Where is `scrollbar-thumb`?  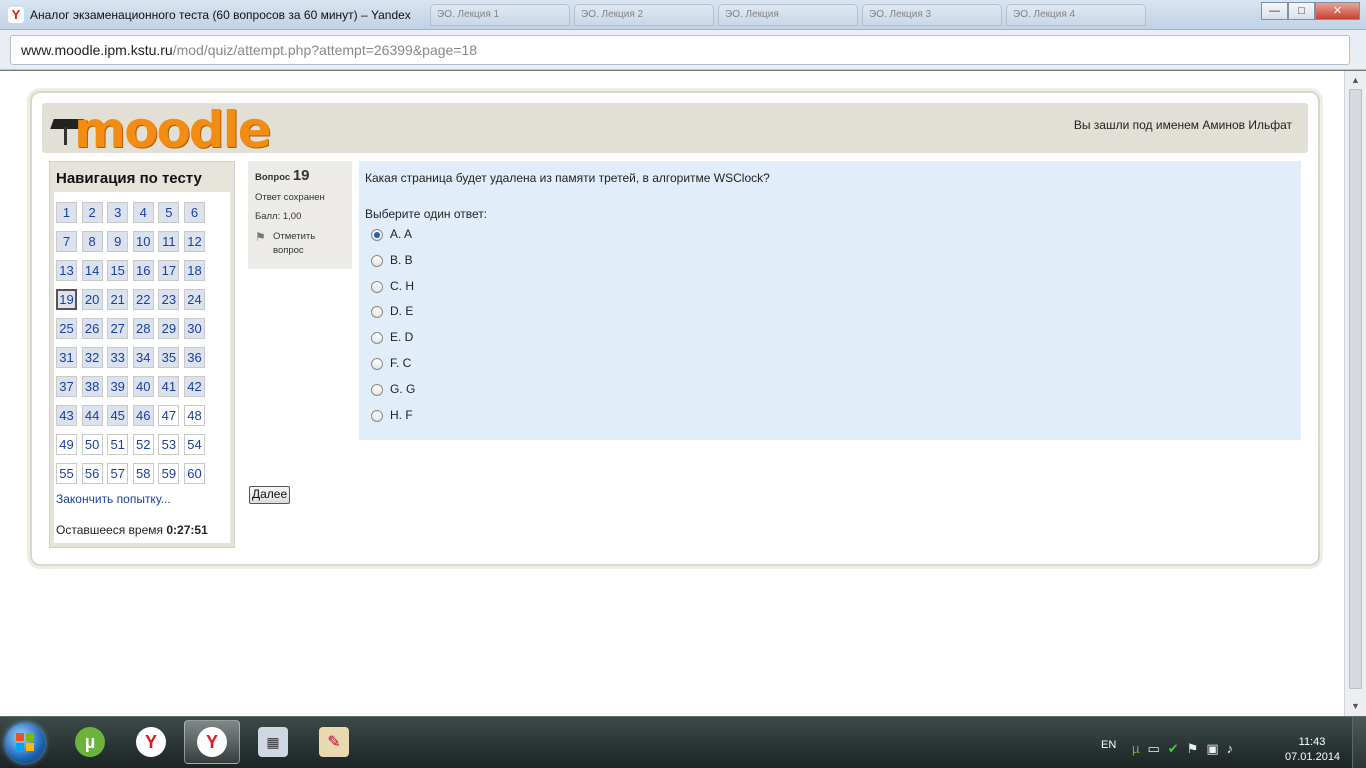
scrollbar-thumb is located at coordinates (1355, 389).